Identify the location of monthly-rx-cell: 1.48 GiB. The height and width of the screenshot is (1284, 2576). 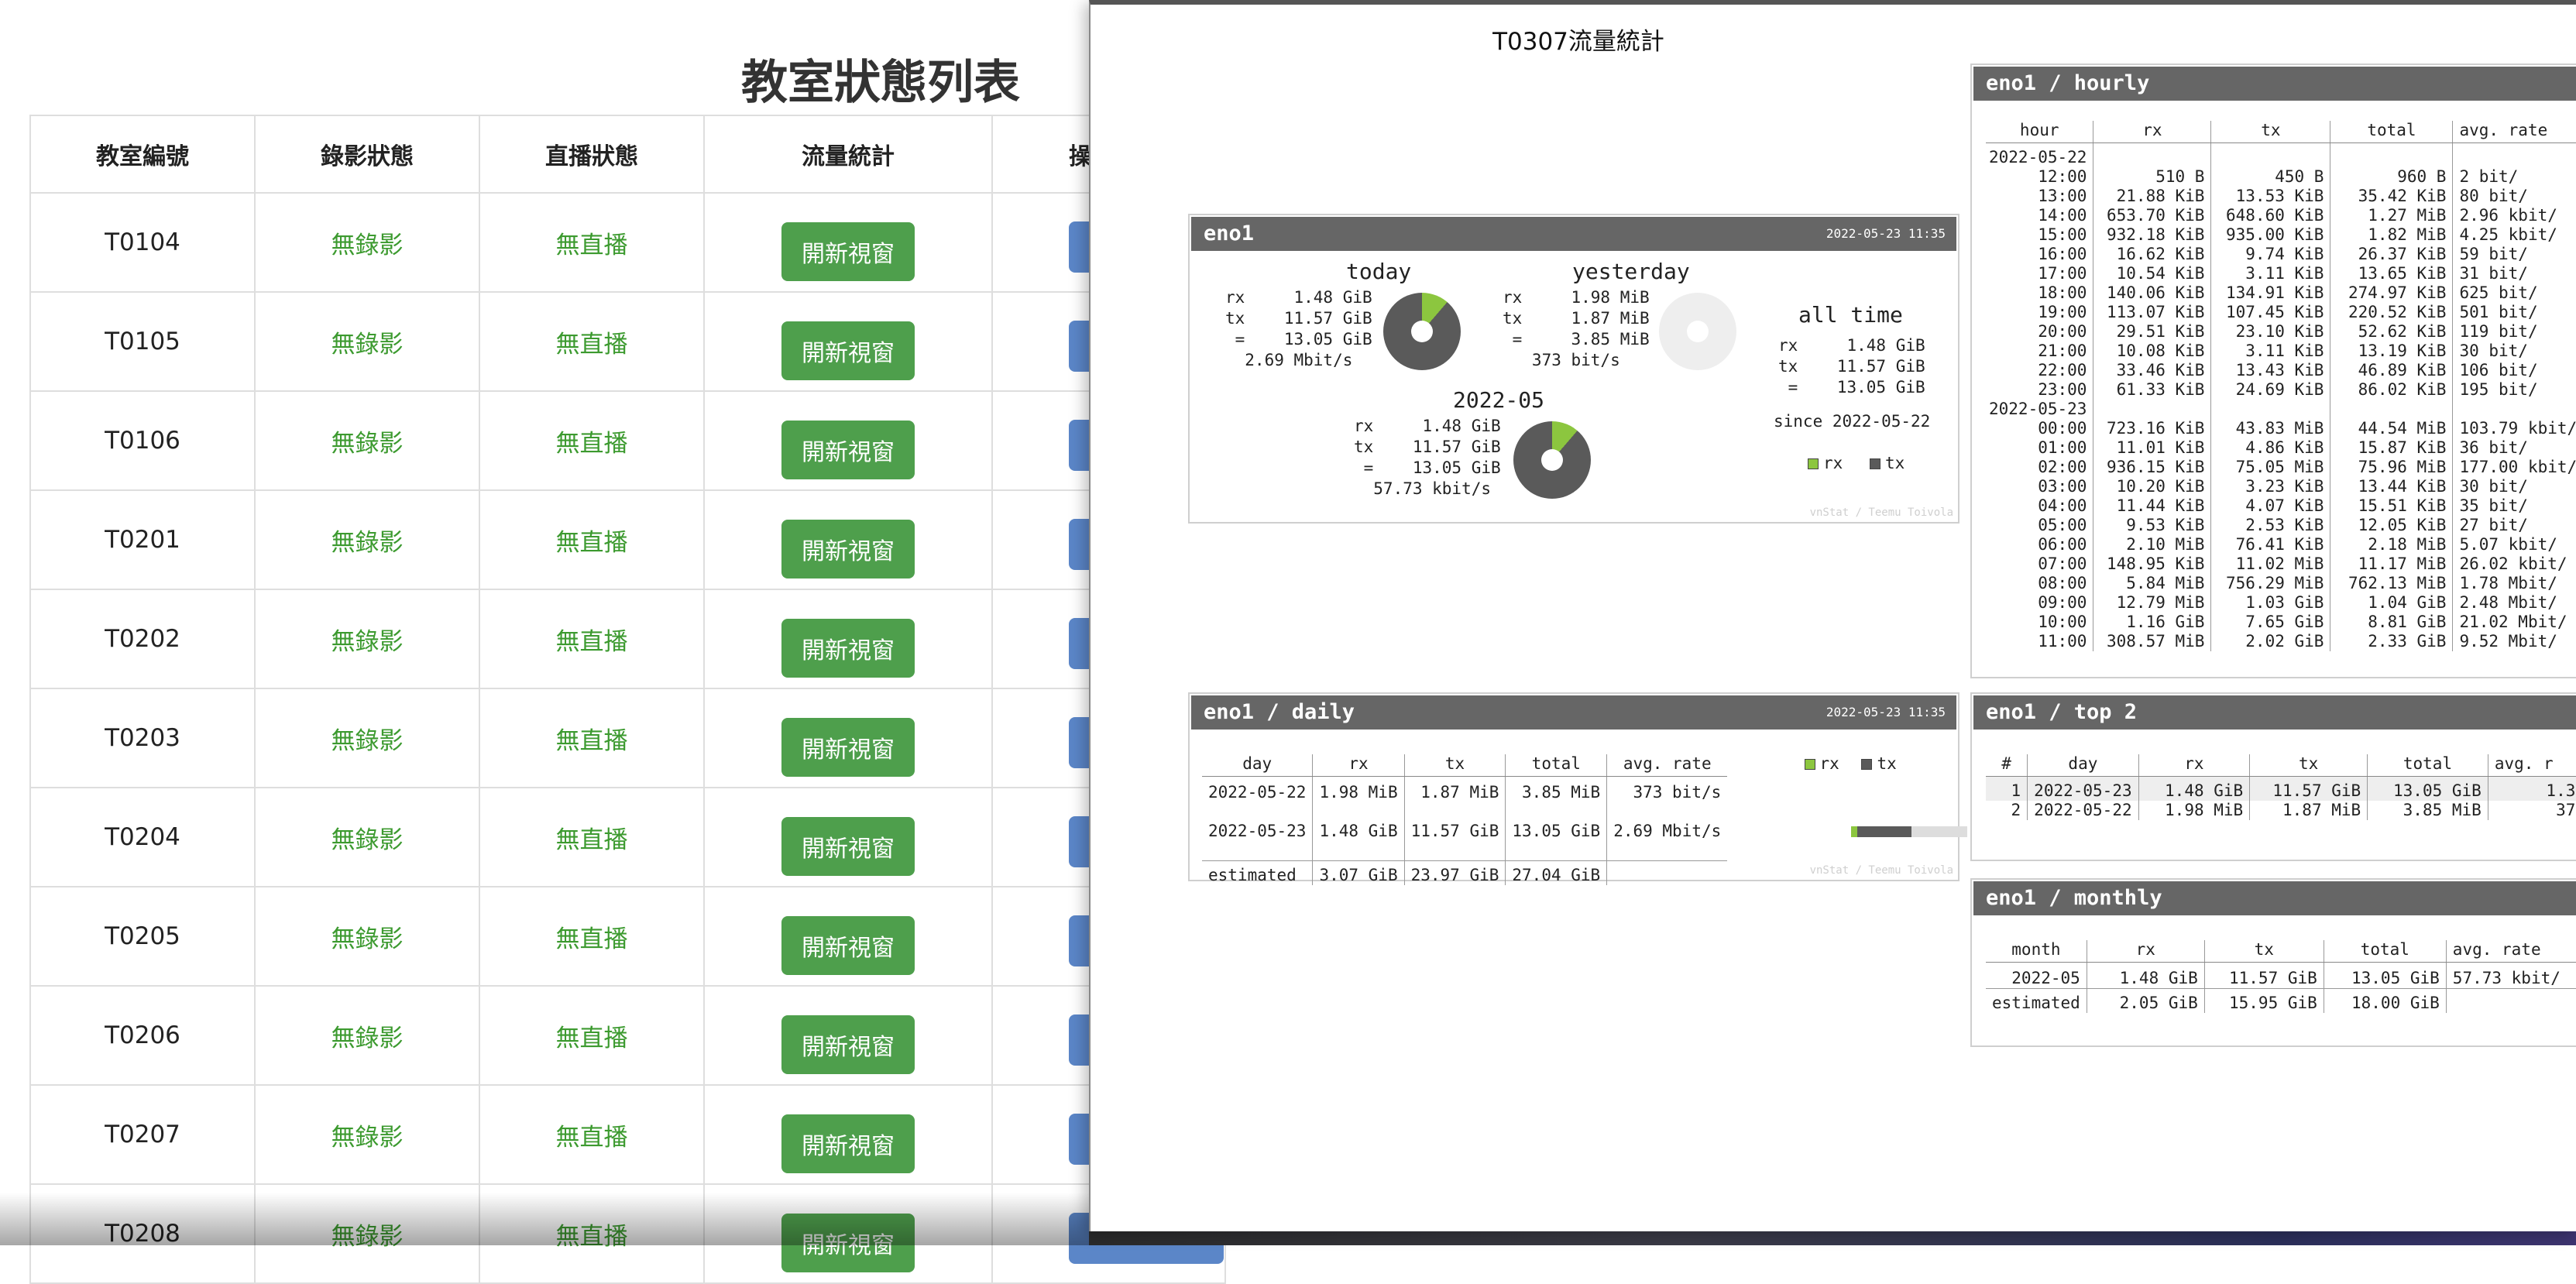
(2145, 976).